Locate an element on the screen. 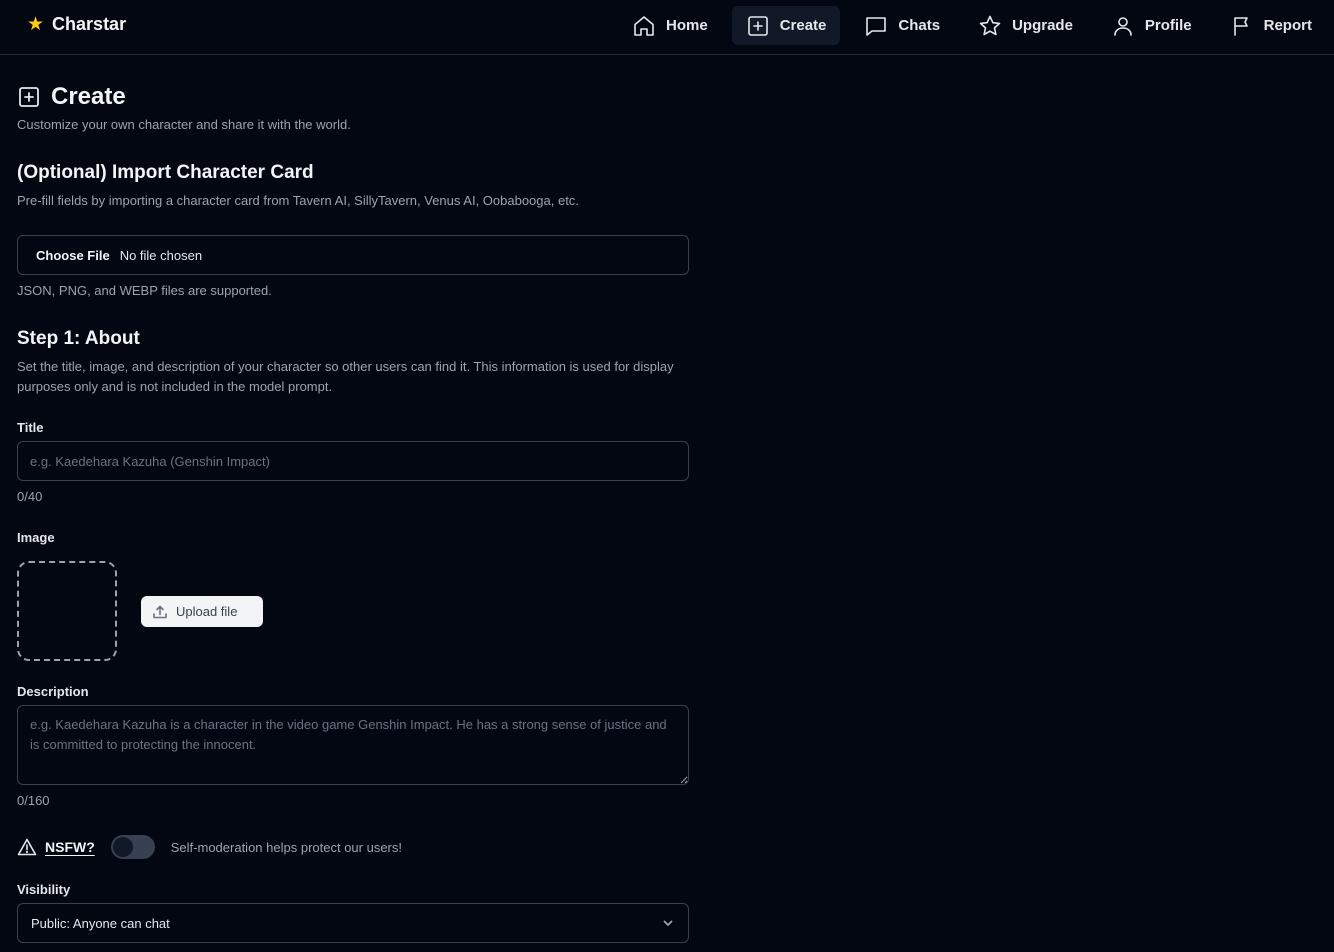  home-icon is located at coordinates (644, 25).